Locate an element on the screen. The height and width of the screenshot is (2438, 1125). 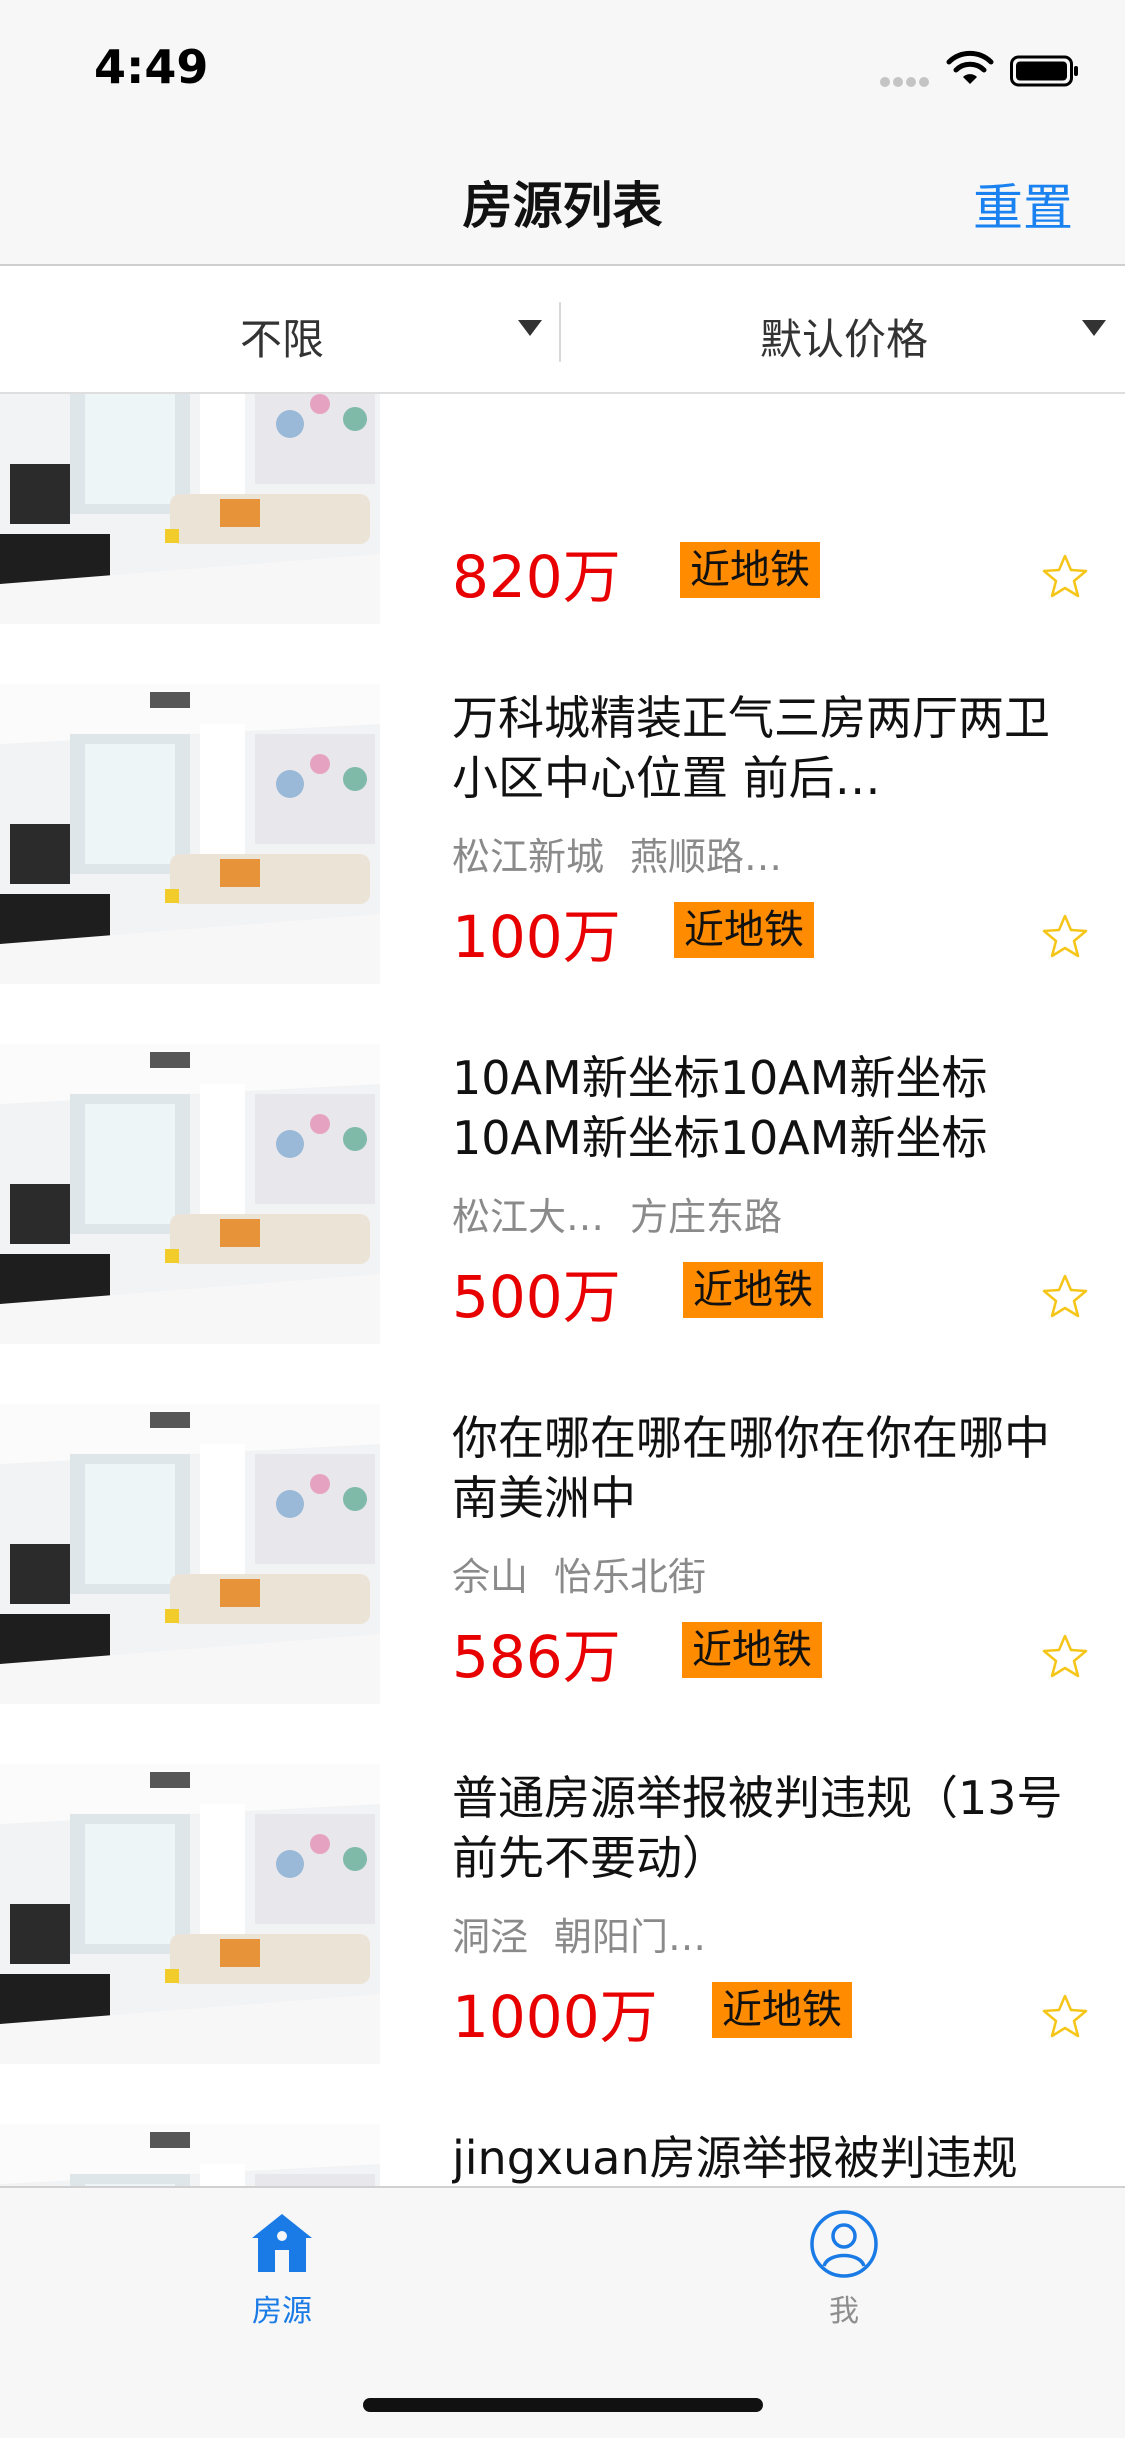
reset-button: 重置 is located at coordinates (1023, 204).